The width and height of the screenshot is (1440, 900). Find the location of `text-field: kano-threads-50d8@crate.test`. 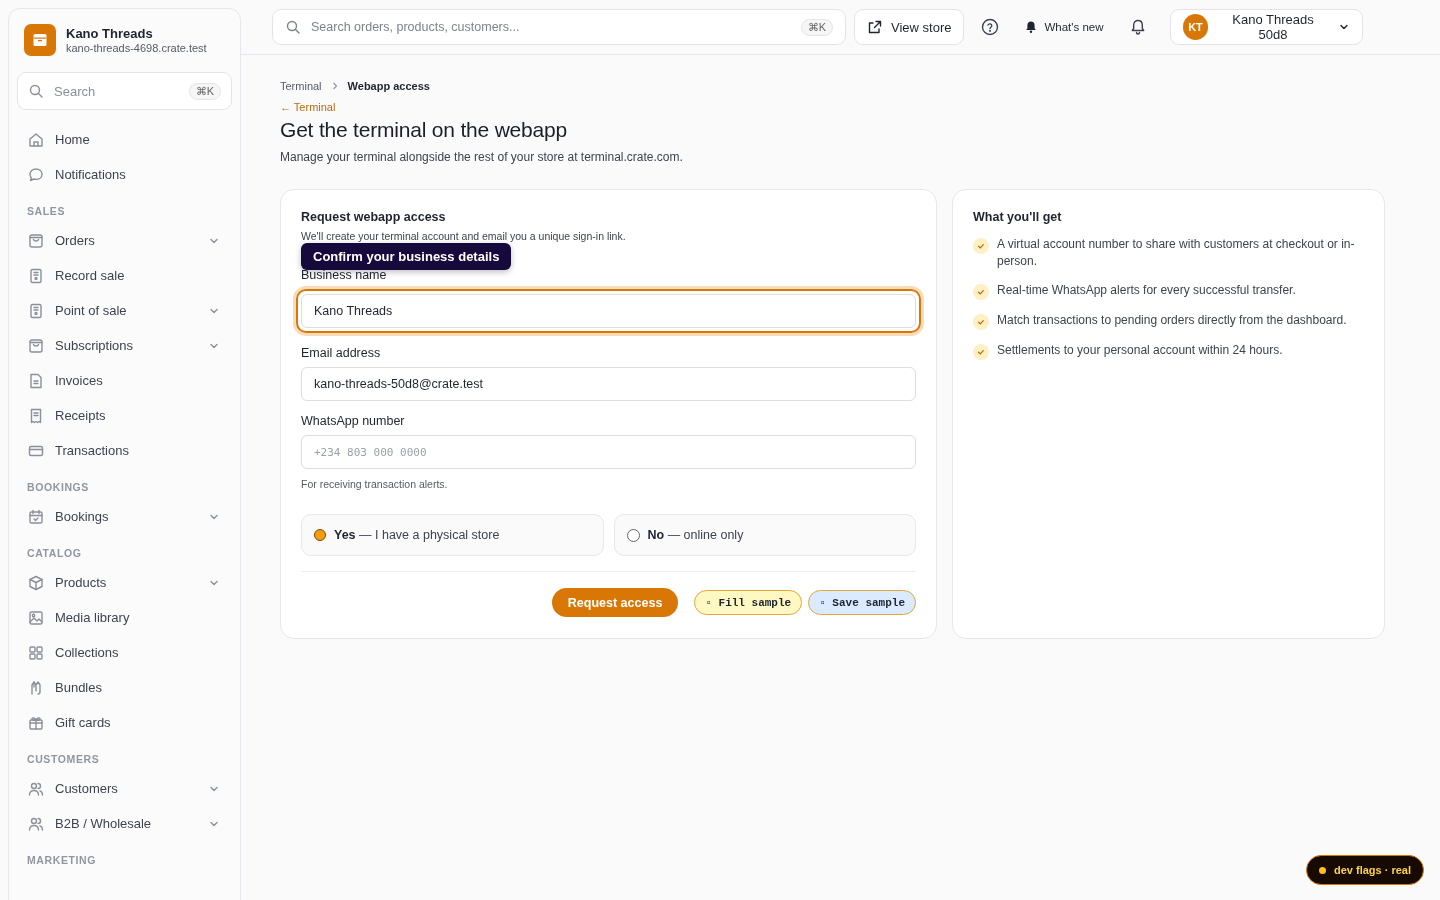

text-field: kano-threads-50d8@crate.test is located at coordinates (608, 384).